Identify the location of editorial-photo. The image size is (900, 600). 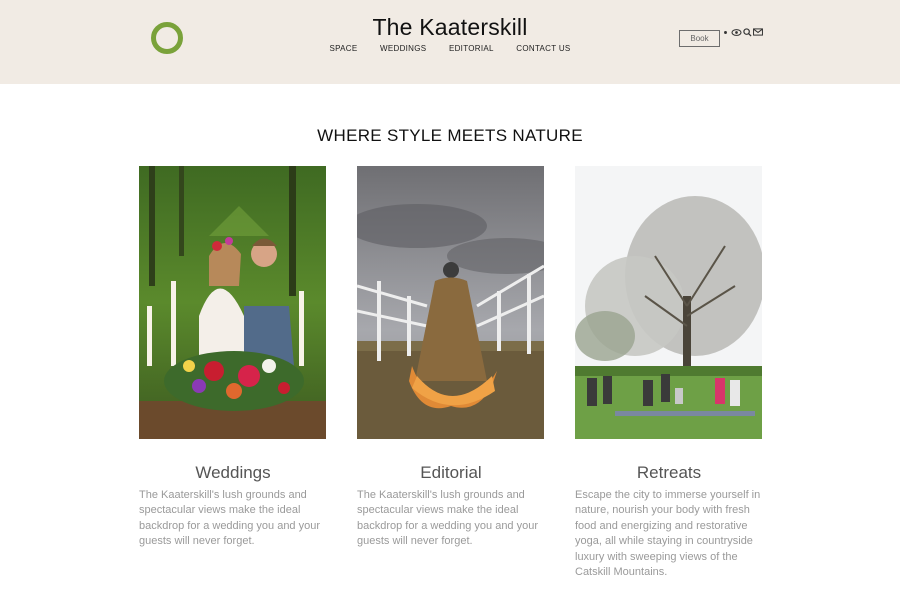
(450, 302).